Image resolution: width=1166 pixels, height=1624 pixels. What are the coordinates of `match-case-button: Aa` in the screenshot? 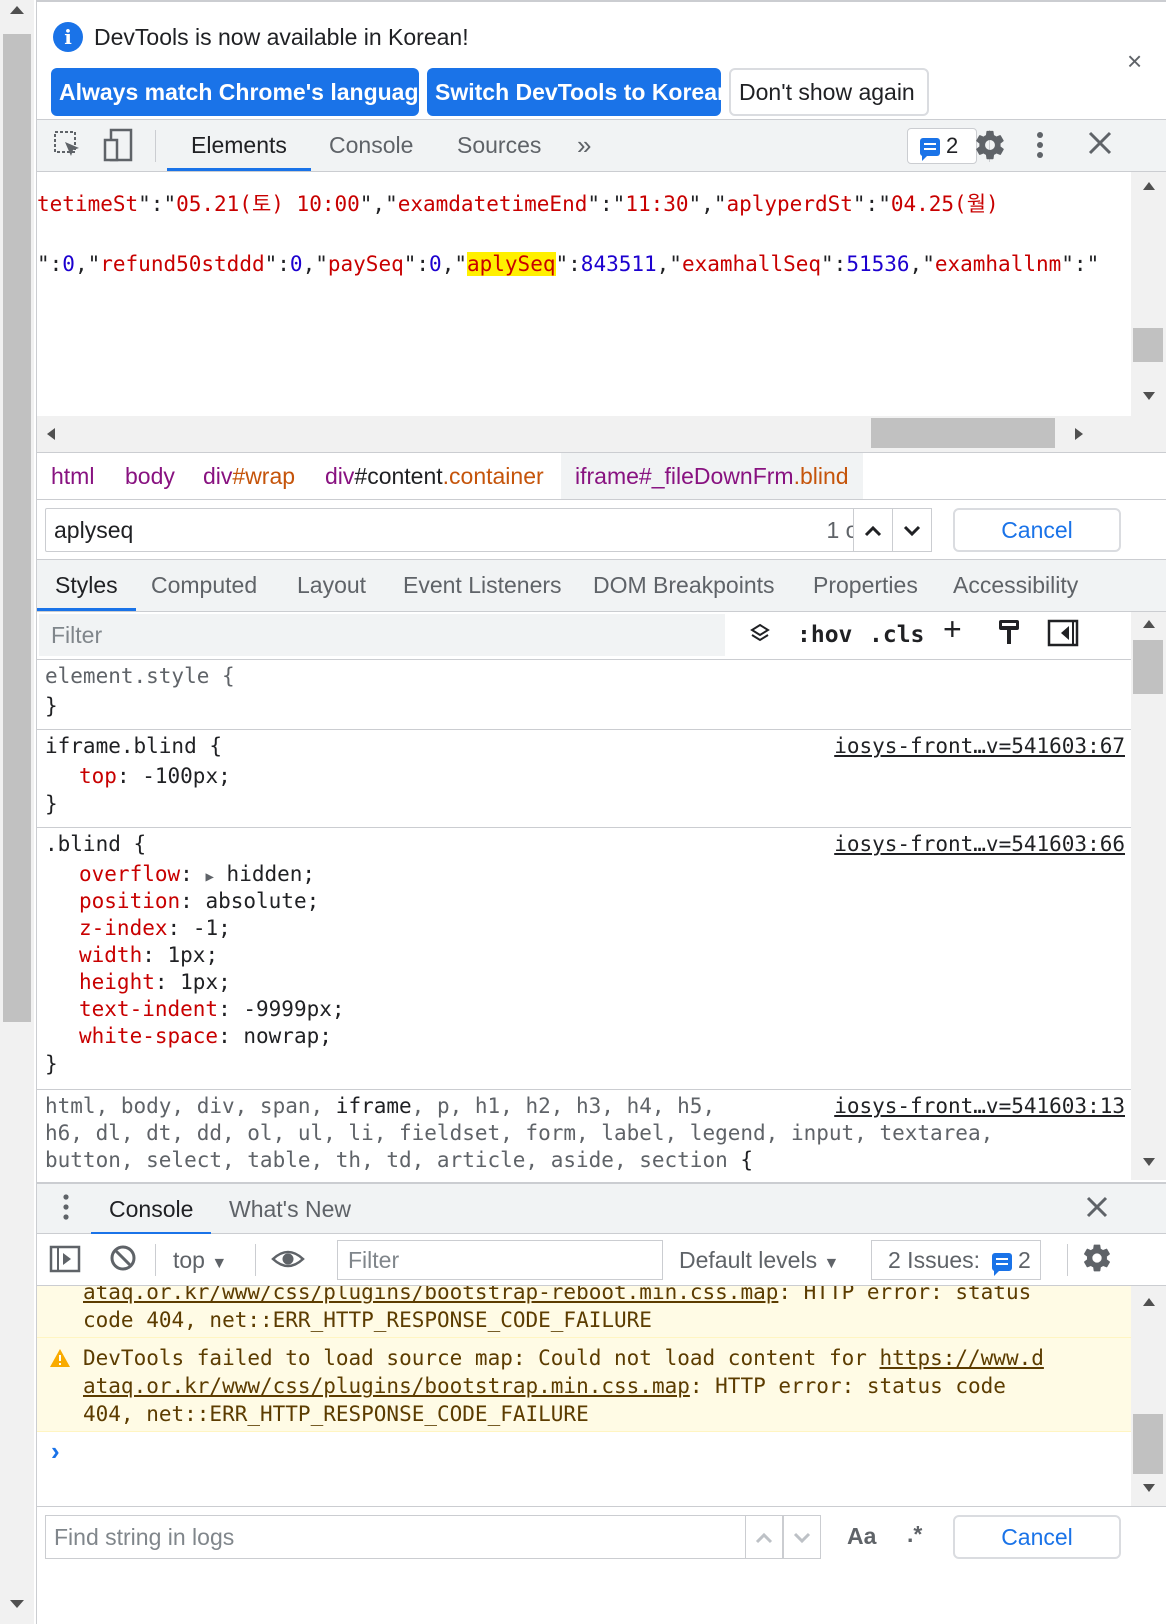 It's located at (861, 1536).